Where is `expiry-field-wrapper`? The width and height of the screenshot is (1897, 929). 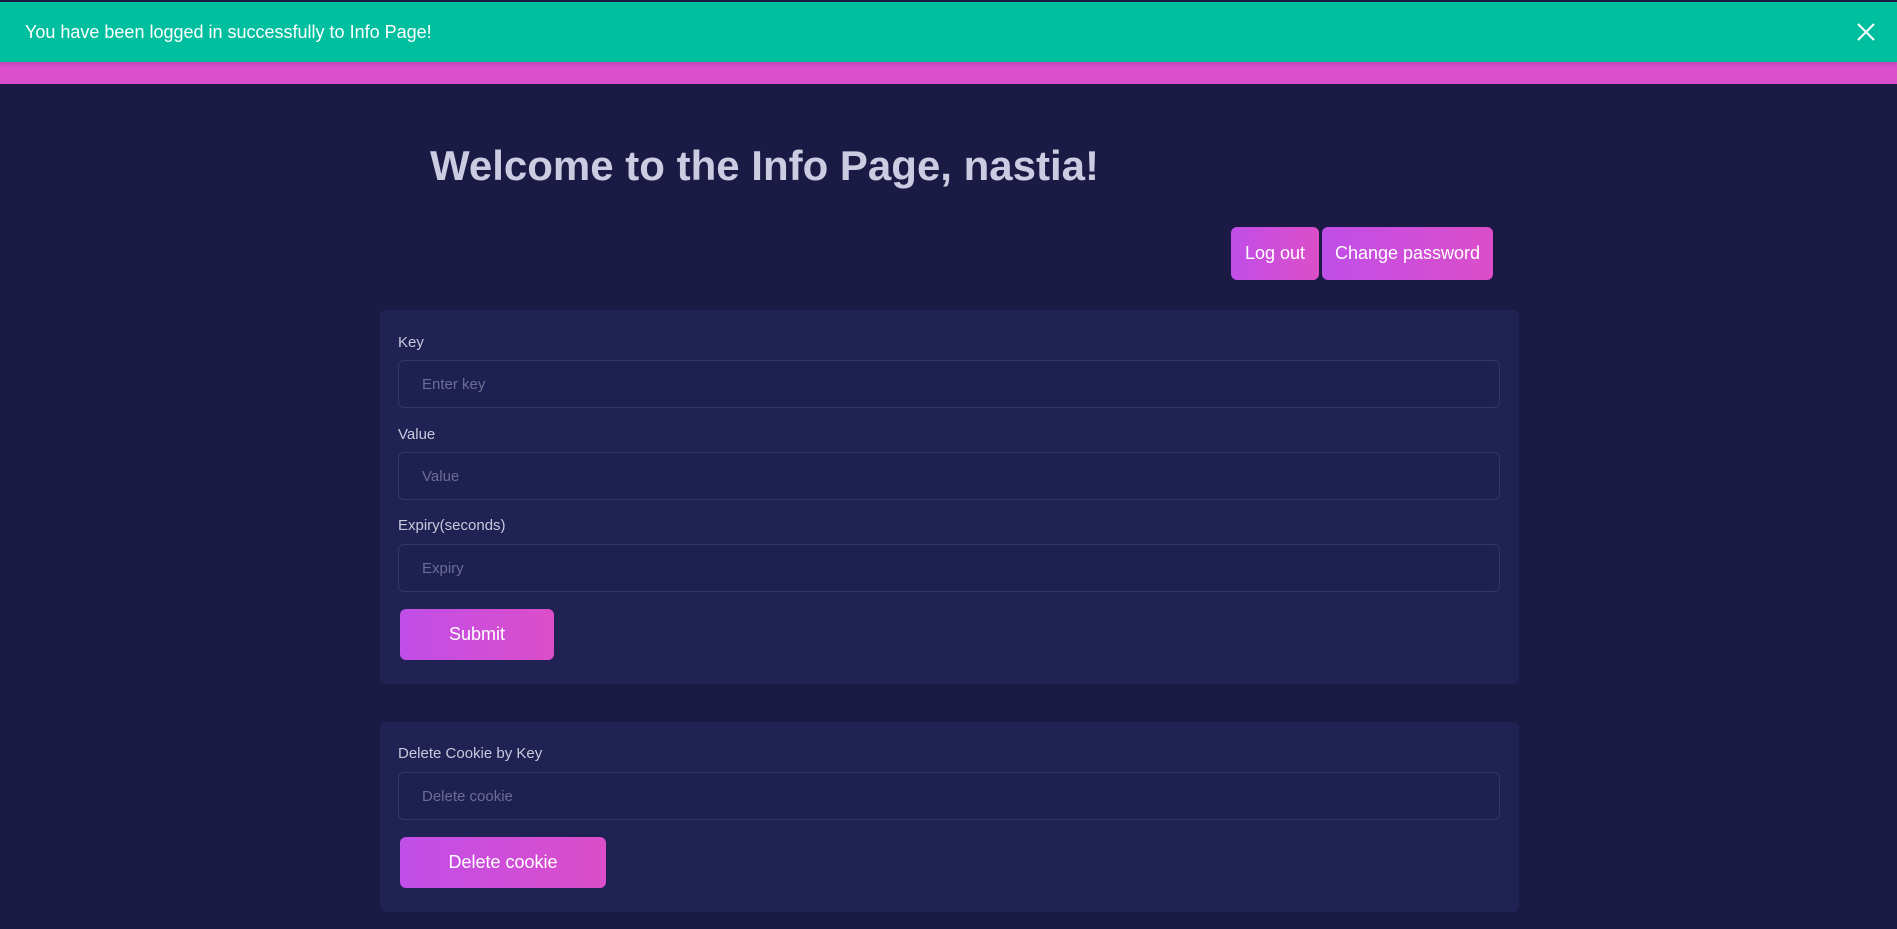 expiry-field-wrapper is located at coordinates (949, 568).